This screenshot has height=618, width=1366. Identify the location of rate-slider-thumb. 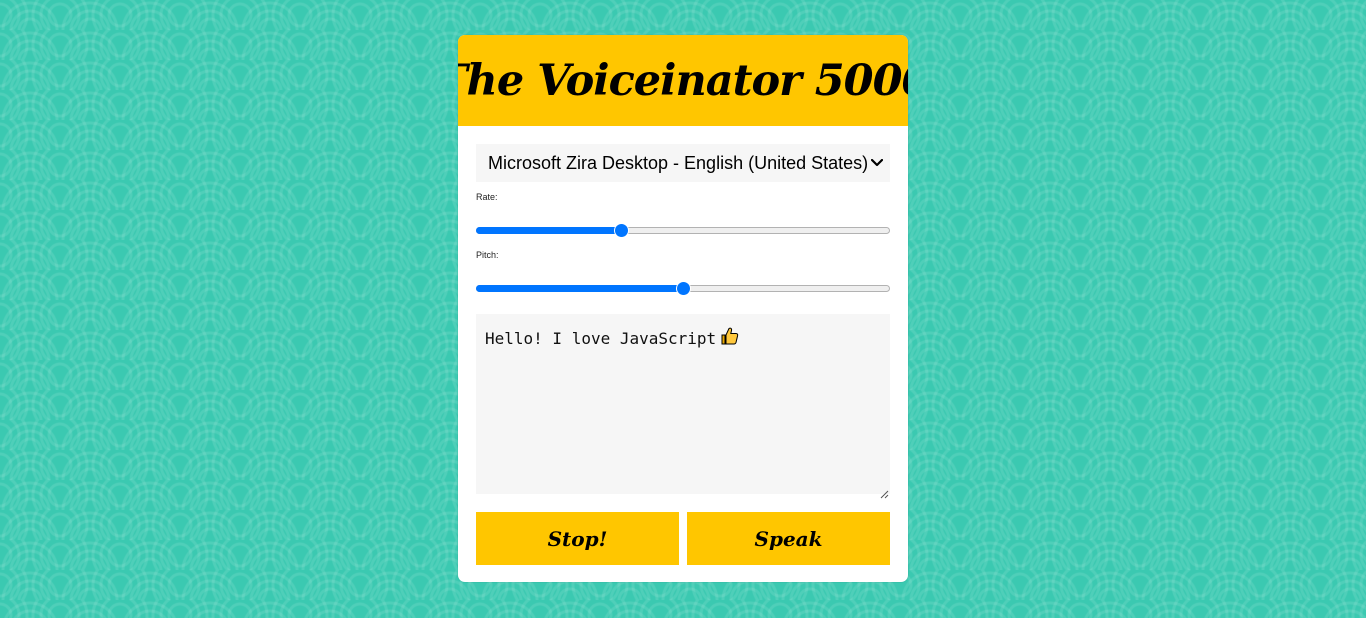
(621, 230).